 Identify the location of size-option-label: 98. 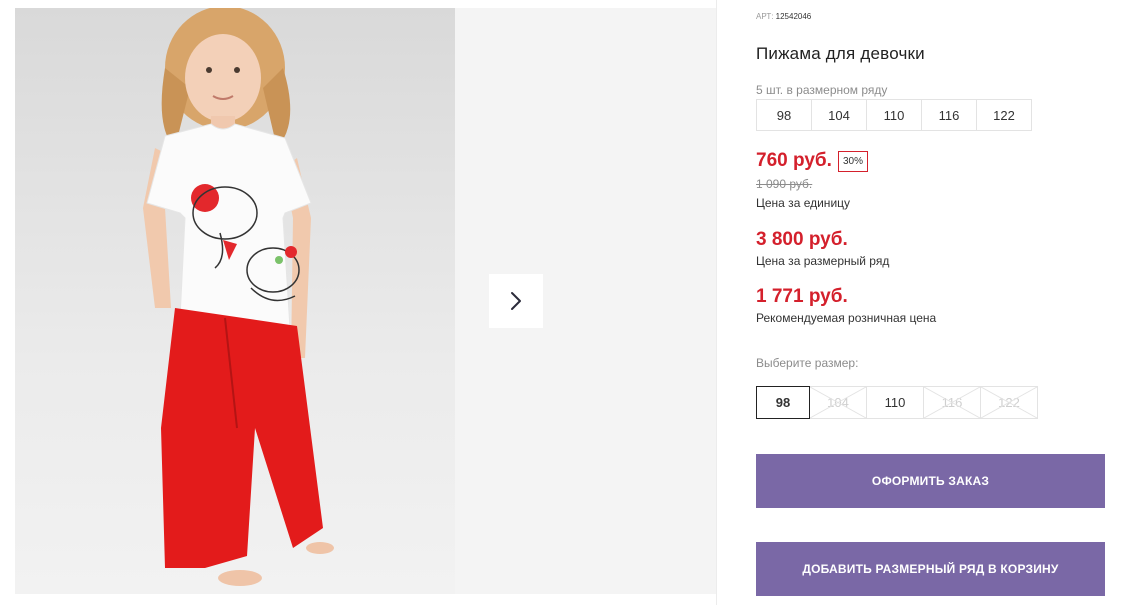
(783, 402).